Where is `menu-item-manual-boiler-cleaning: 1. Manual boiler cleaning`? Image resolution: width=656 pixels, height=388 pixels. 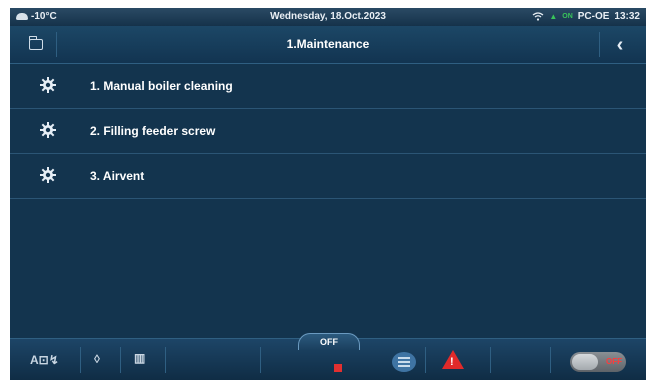
menu-item-manual-boiler-cleaning: 1. Manual boiler cleaning is located at coordinates (328, 86).